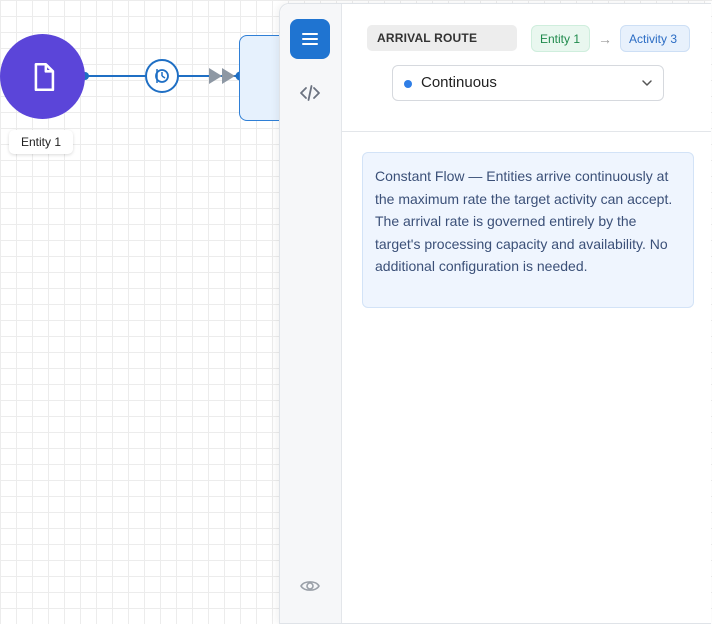  Describe the element at coordinates (528, 83) in the screenshot. I see `arrival-mode-select: Continuous` at that location.